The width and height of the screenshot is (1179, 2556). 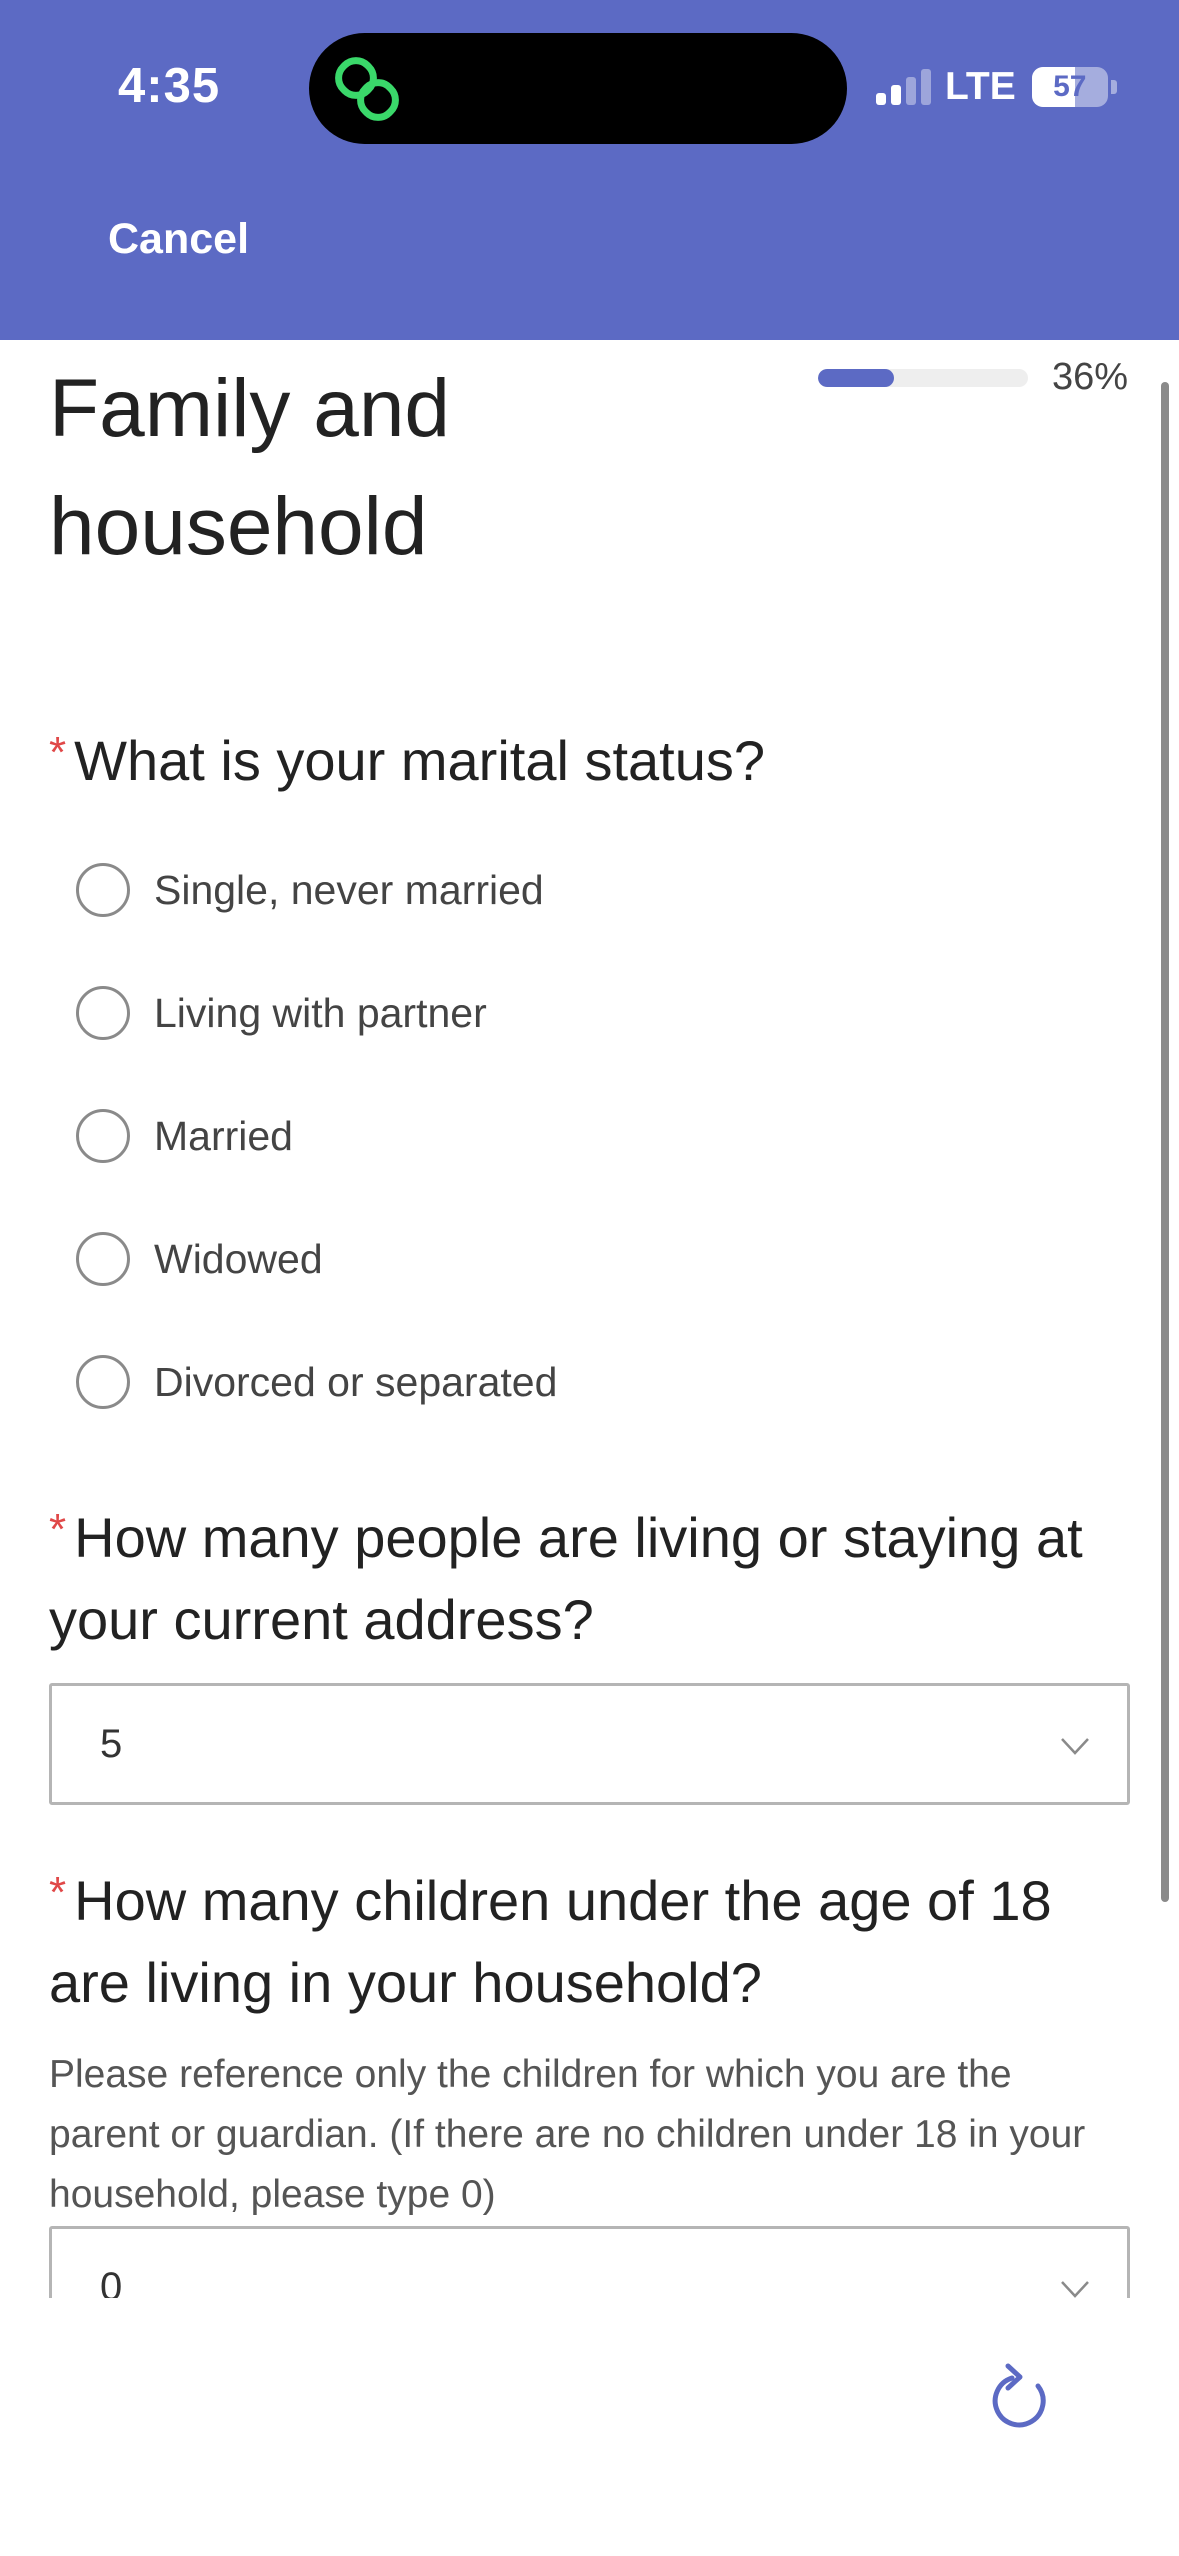 I want to click on dynamic-island, so click(x=578, y=88).